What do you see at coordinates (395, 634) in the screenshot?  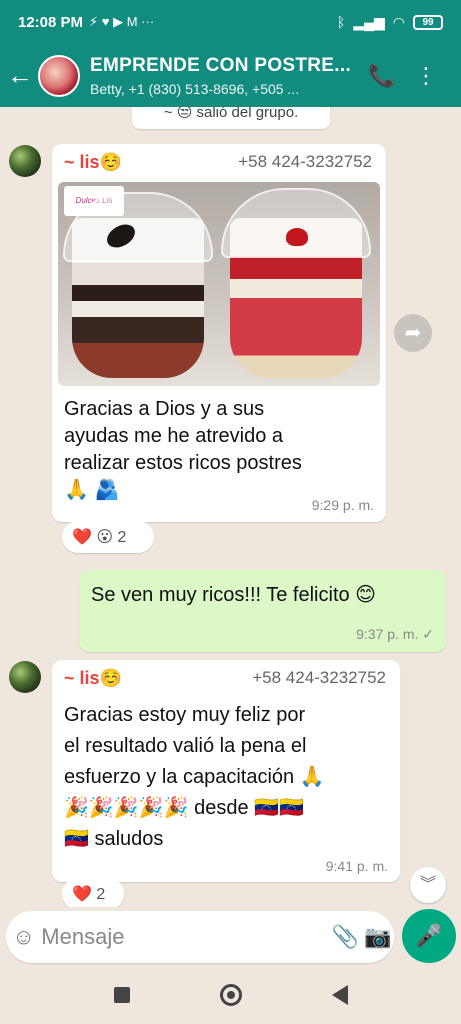 I see `message-time: 9:37 p. m. ✓` at bounding box center [395, 634].